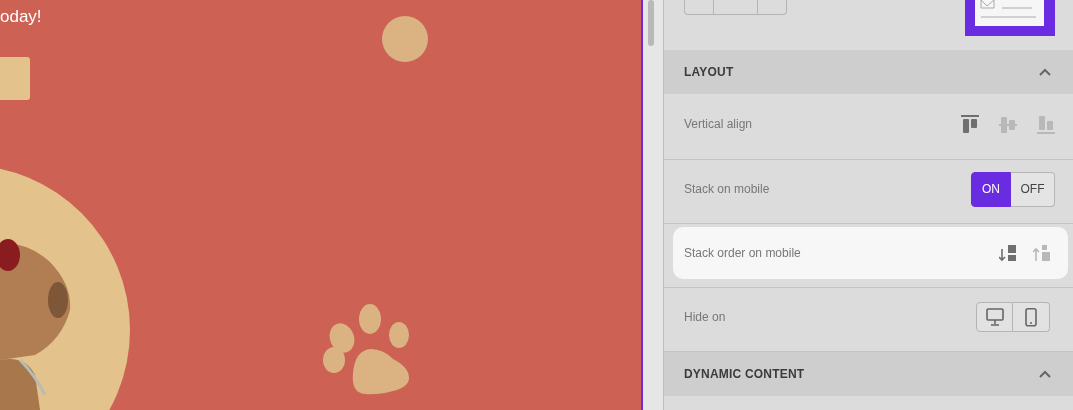 The image size is (1073, 410). Describe the element at coordinates (405, 39) in the screenshot. I see `circle-decoration` at that location.